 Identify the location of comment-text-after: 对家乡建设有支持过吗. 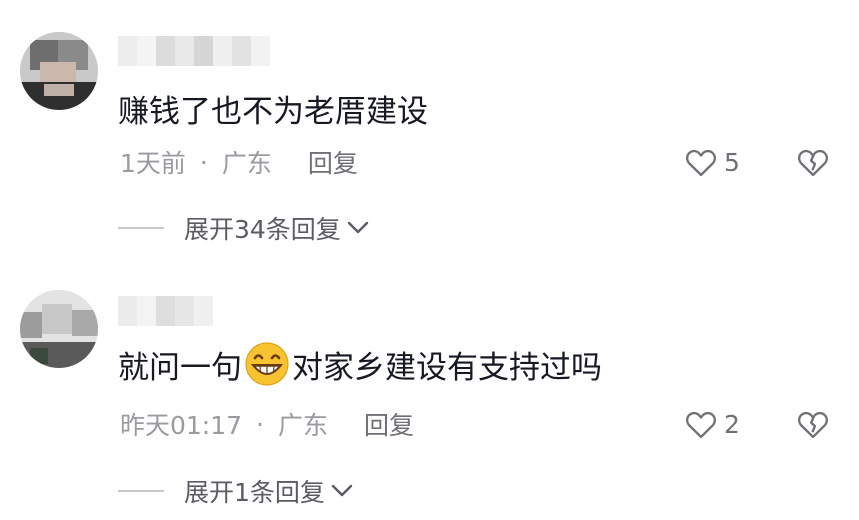
(447, 367).